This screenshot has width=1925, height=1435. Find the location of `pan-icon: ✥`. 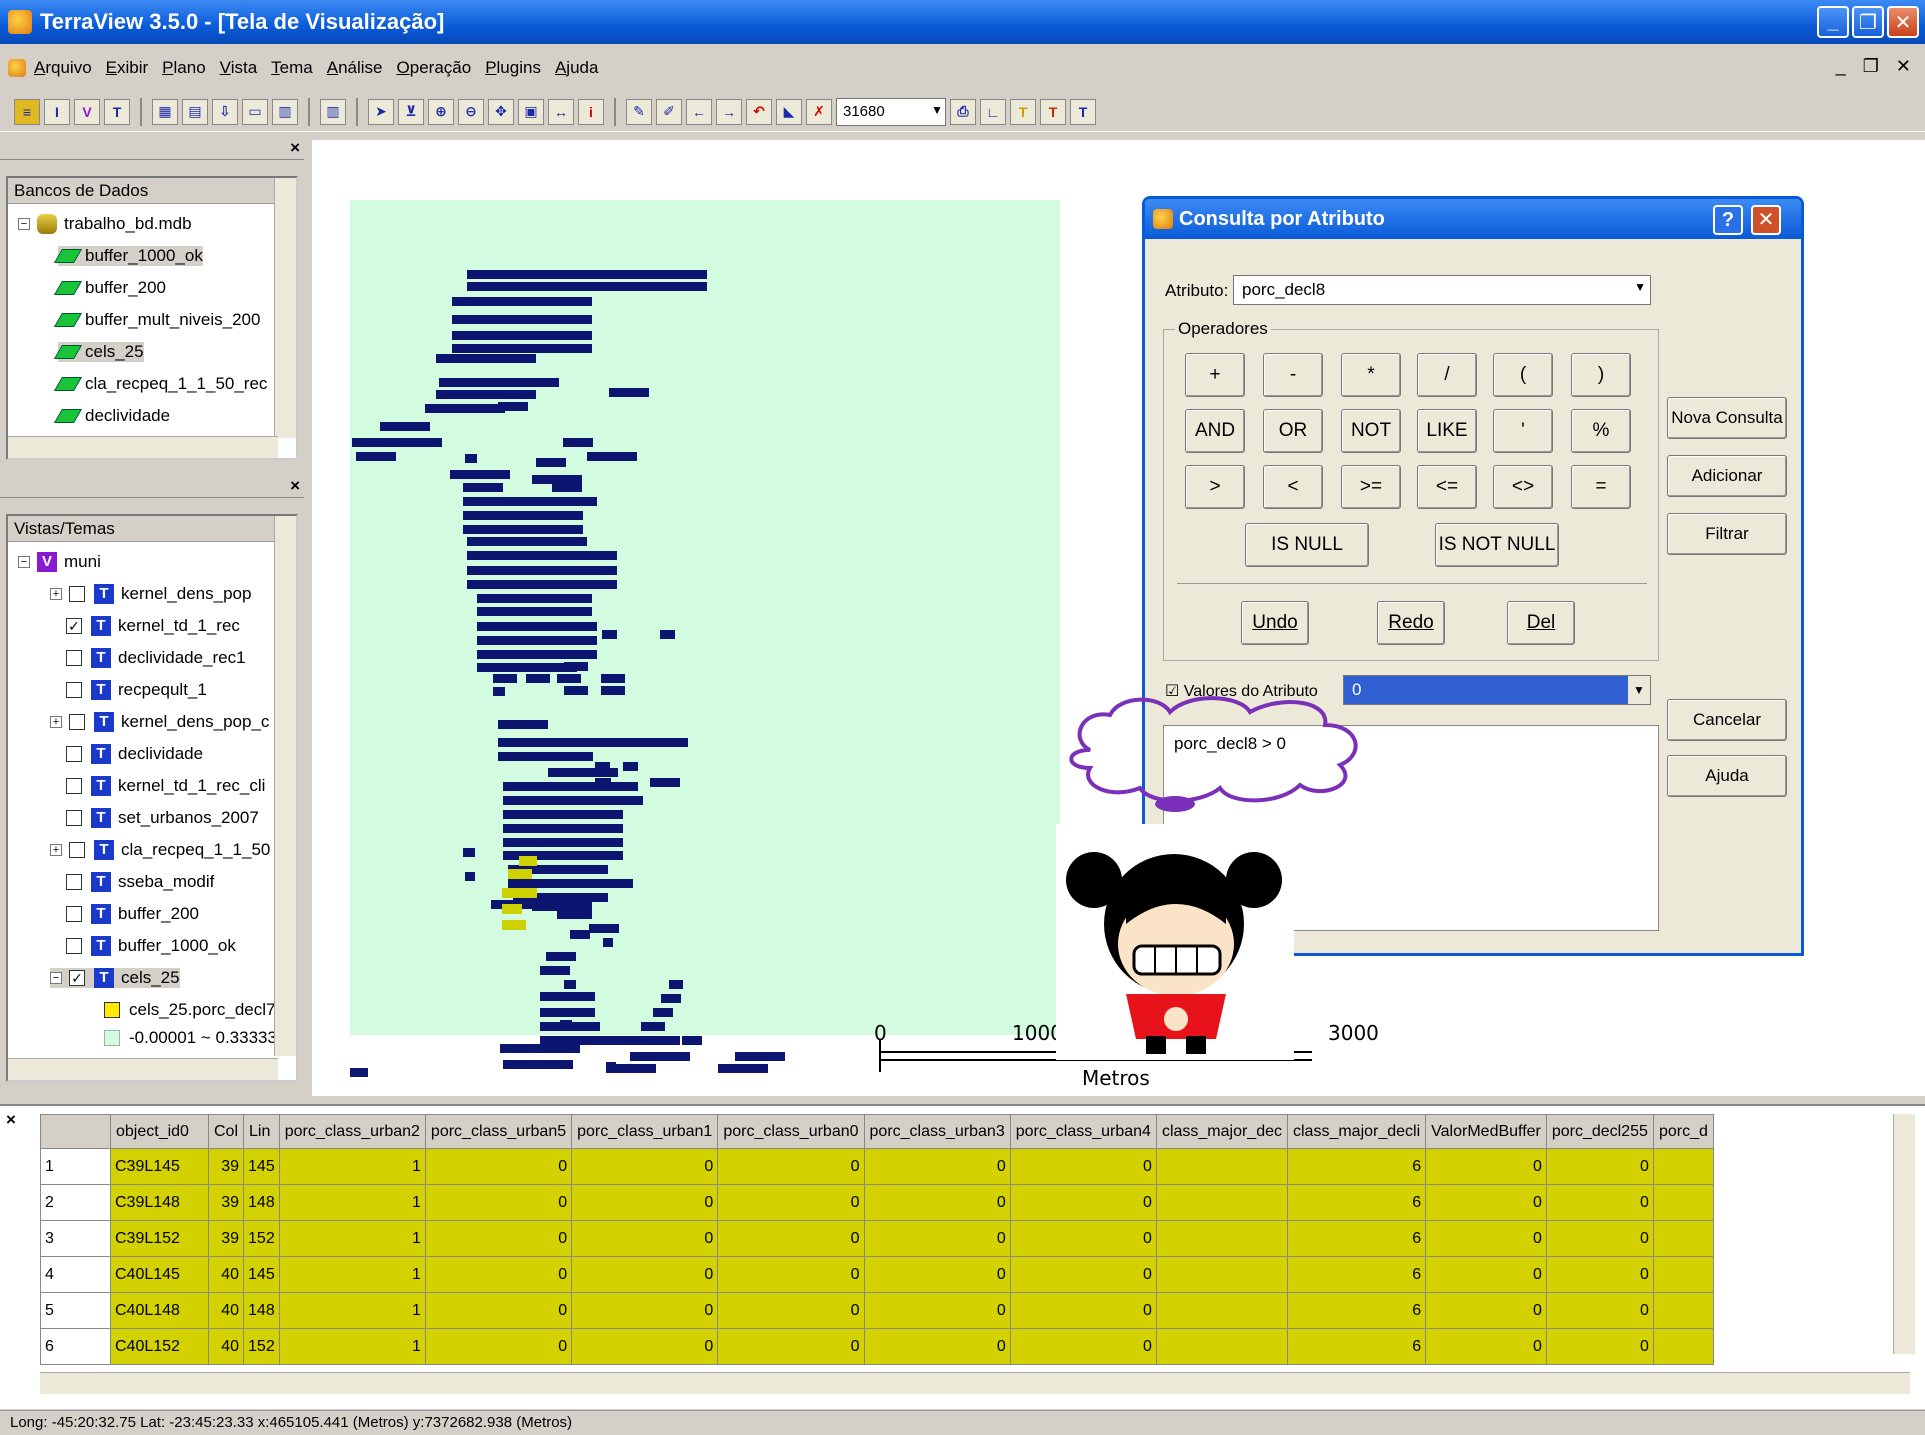

pan-icon: ✥ is located at coordinates (501, 111).